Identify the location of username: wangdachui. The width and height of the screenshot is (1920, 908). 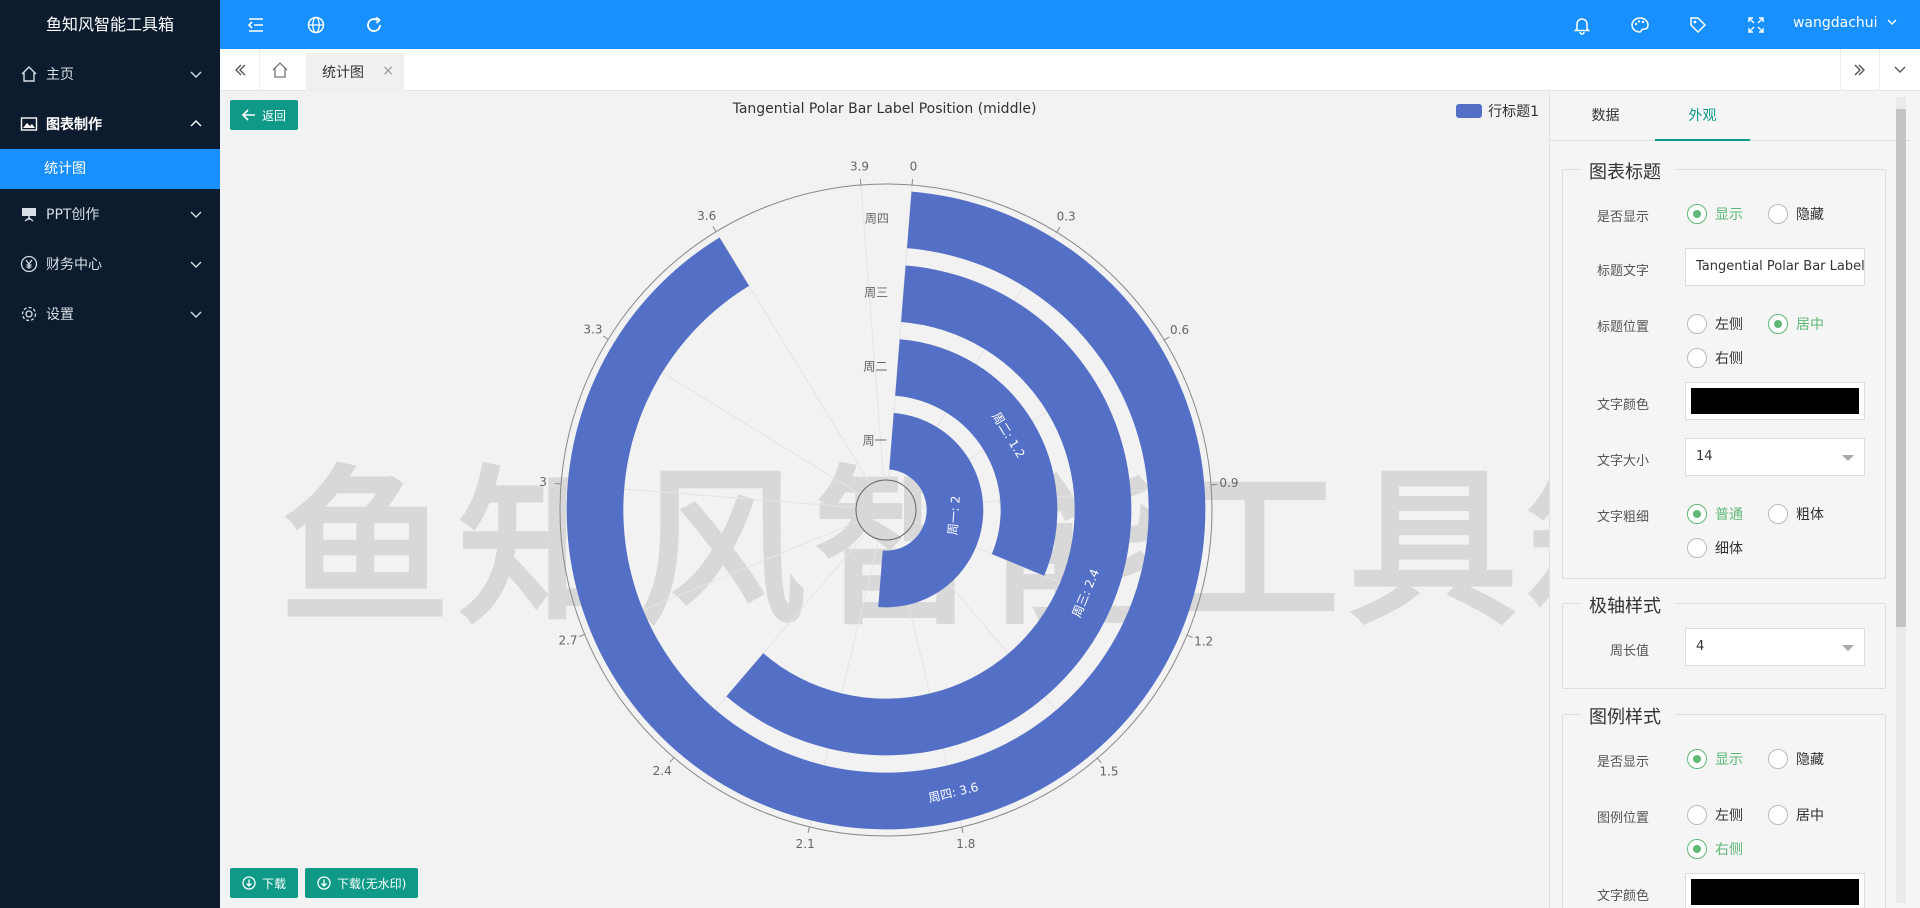
(1835, 23).